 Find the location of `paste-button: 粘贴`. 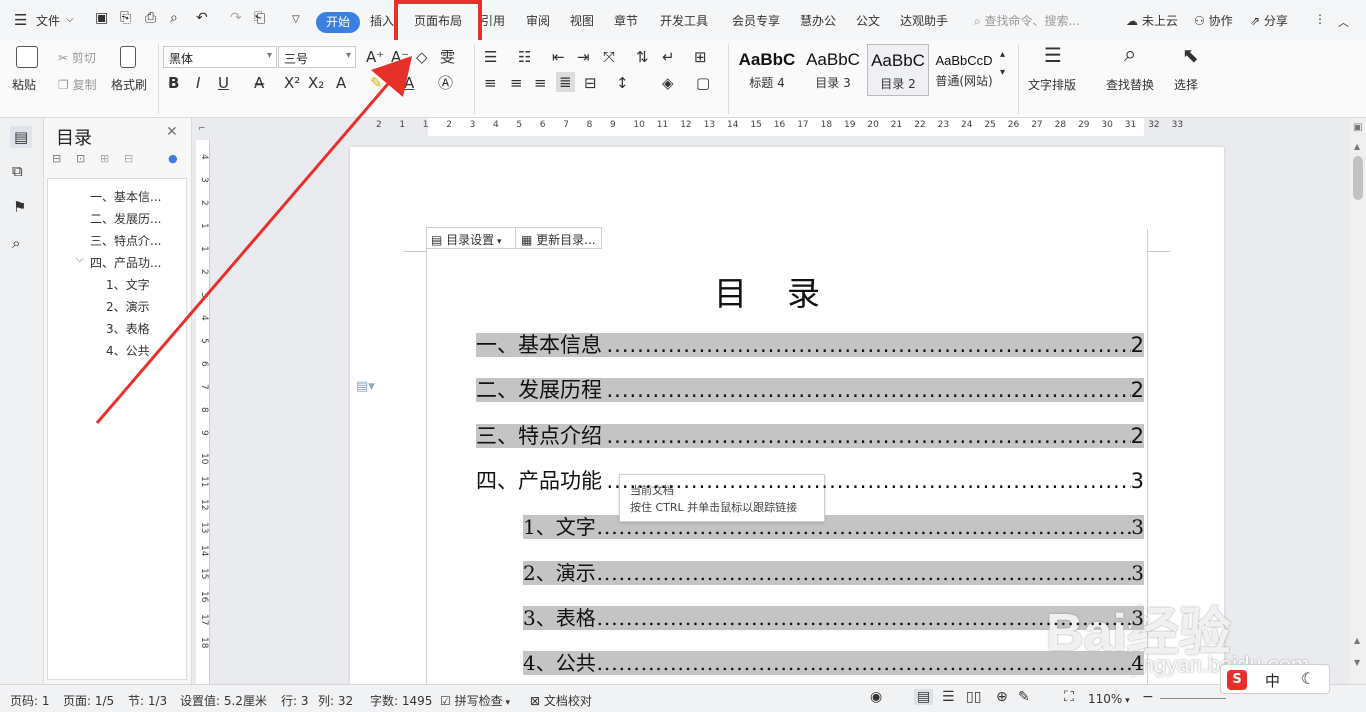

paste-button: 粘贴 is located at coordinates (24, 84).